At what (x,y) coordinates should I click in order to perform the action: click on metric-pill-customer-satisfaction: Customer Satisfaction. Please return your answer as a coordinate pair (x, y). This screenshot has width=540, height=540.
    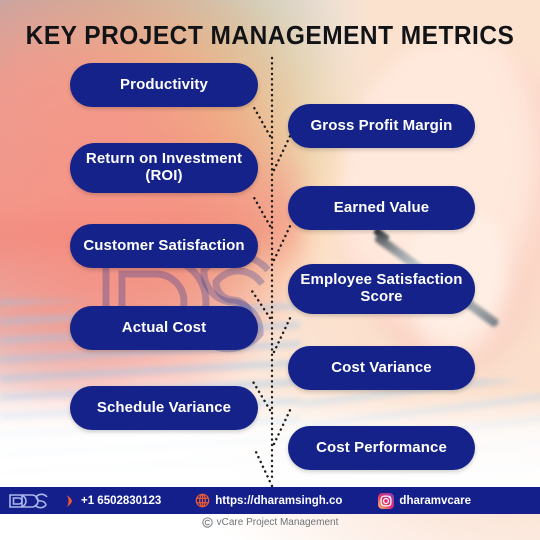
    Looking at the image, I should click on (164, 246).